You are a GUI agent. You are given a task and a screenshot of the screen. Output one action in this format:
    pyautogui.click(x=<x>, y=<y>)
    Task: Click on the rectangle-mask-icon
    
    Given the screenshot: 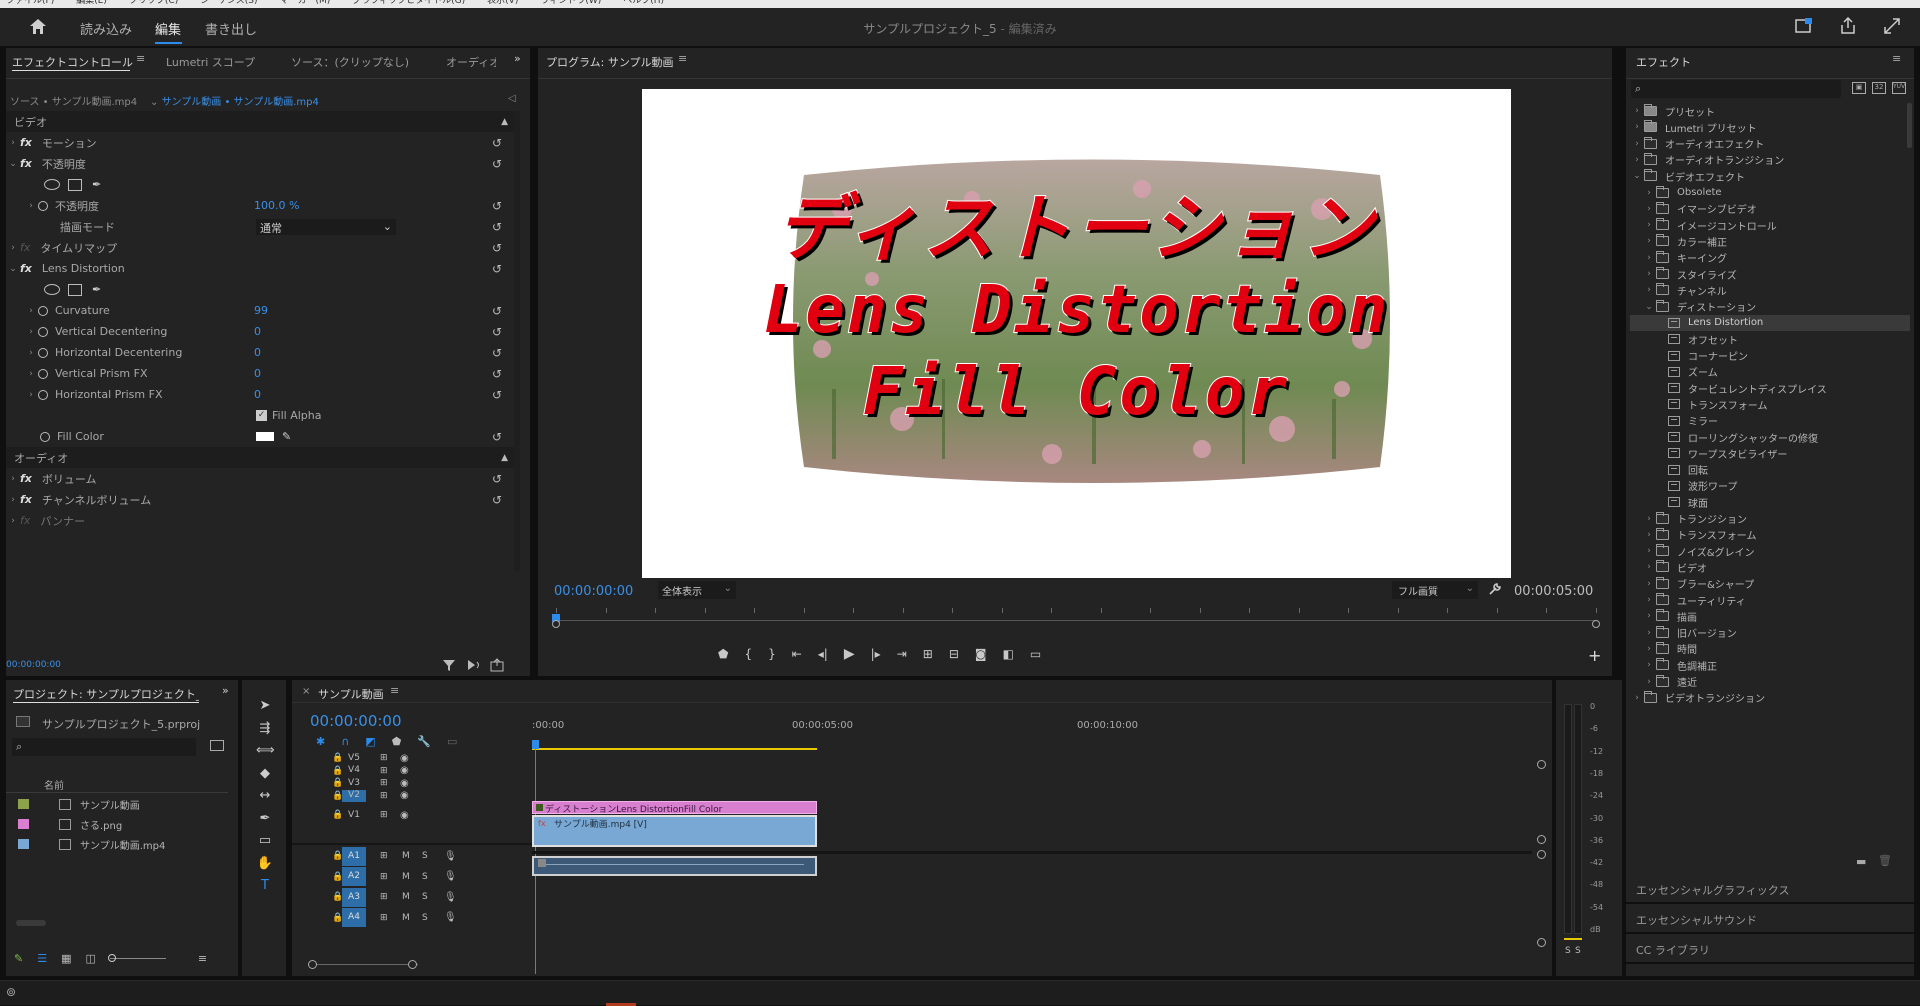 What is the action you would take?
    pyautogui.click(x=75, y=289)
    